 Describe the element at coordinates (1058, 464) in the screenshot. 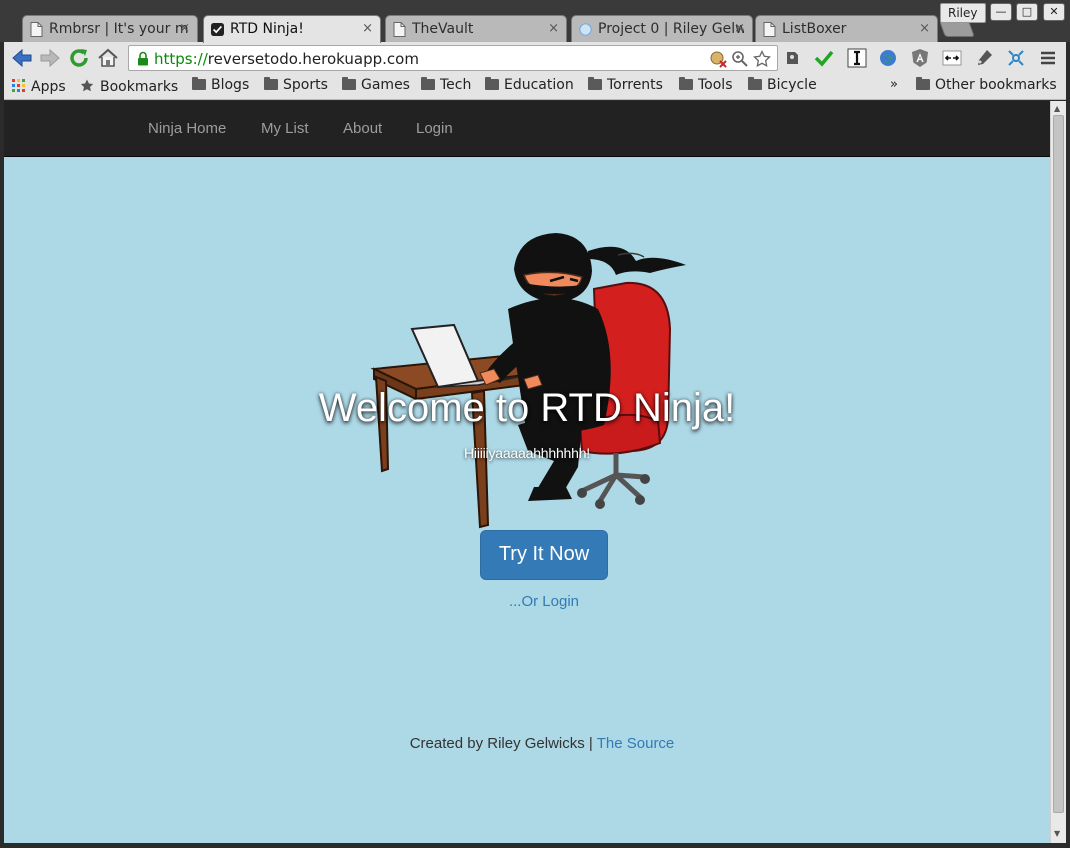

I see `scroll-thumb` at that location.